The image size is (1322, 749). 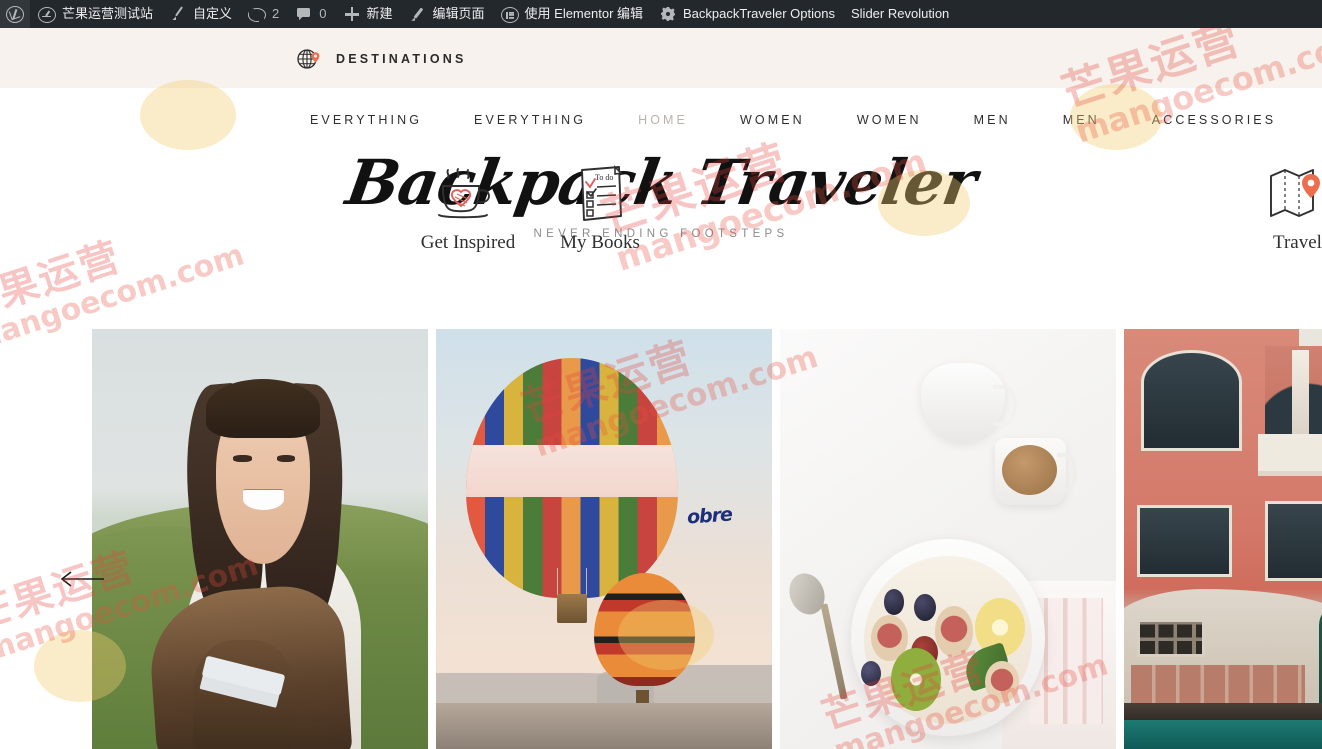 I want to click on wordpress-icon, so click(x=15, y=14).